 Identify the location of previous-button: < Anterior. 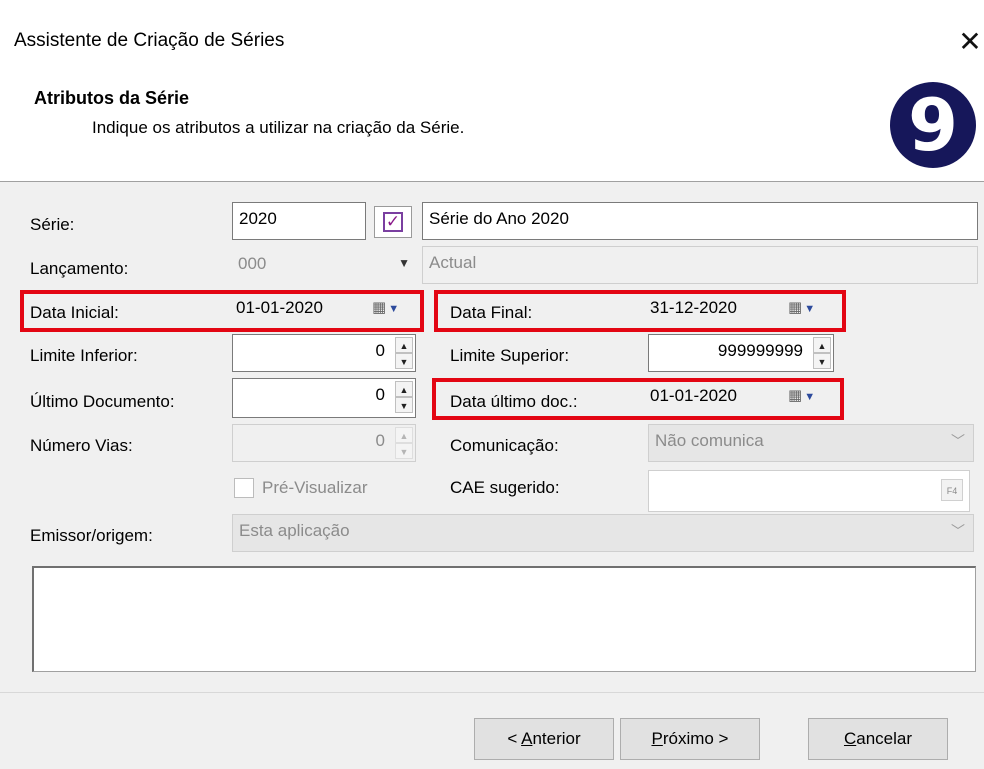
(544, 739).